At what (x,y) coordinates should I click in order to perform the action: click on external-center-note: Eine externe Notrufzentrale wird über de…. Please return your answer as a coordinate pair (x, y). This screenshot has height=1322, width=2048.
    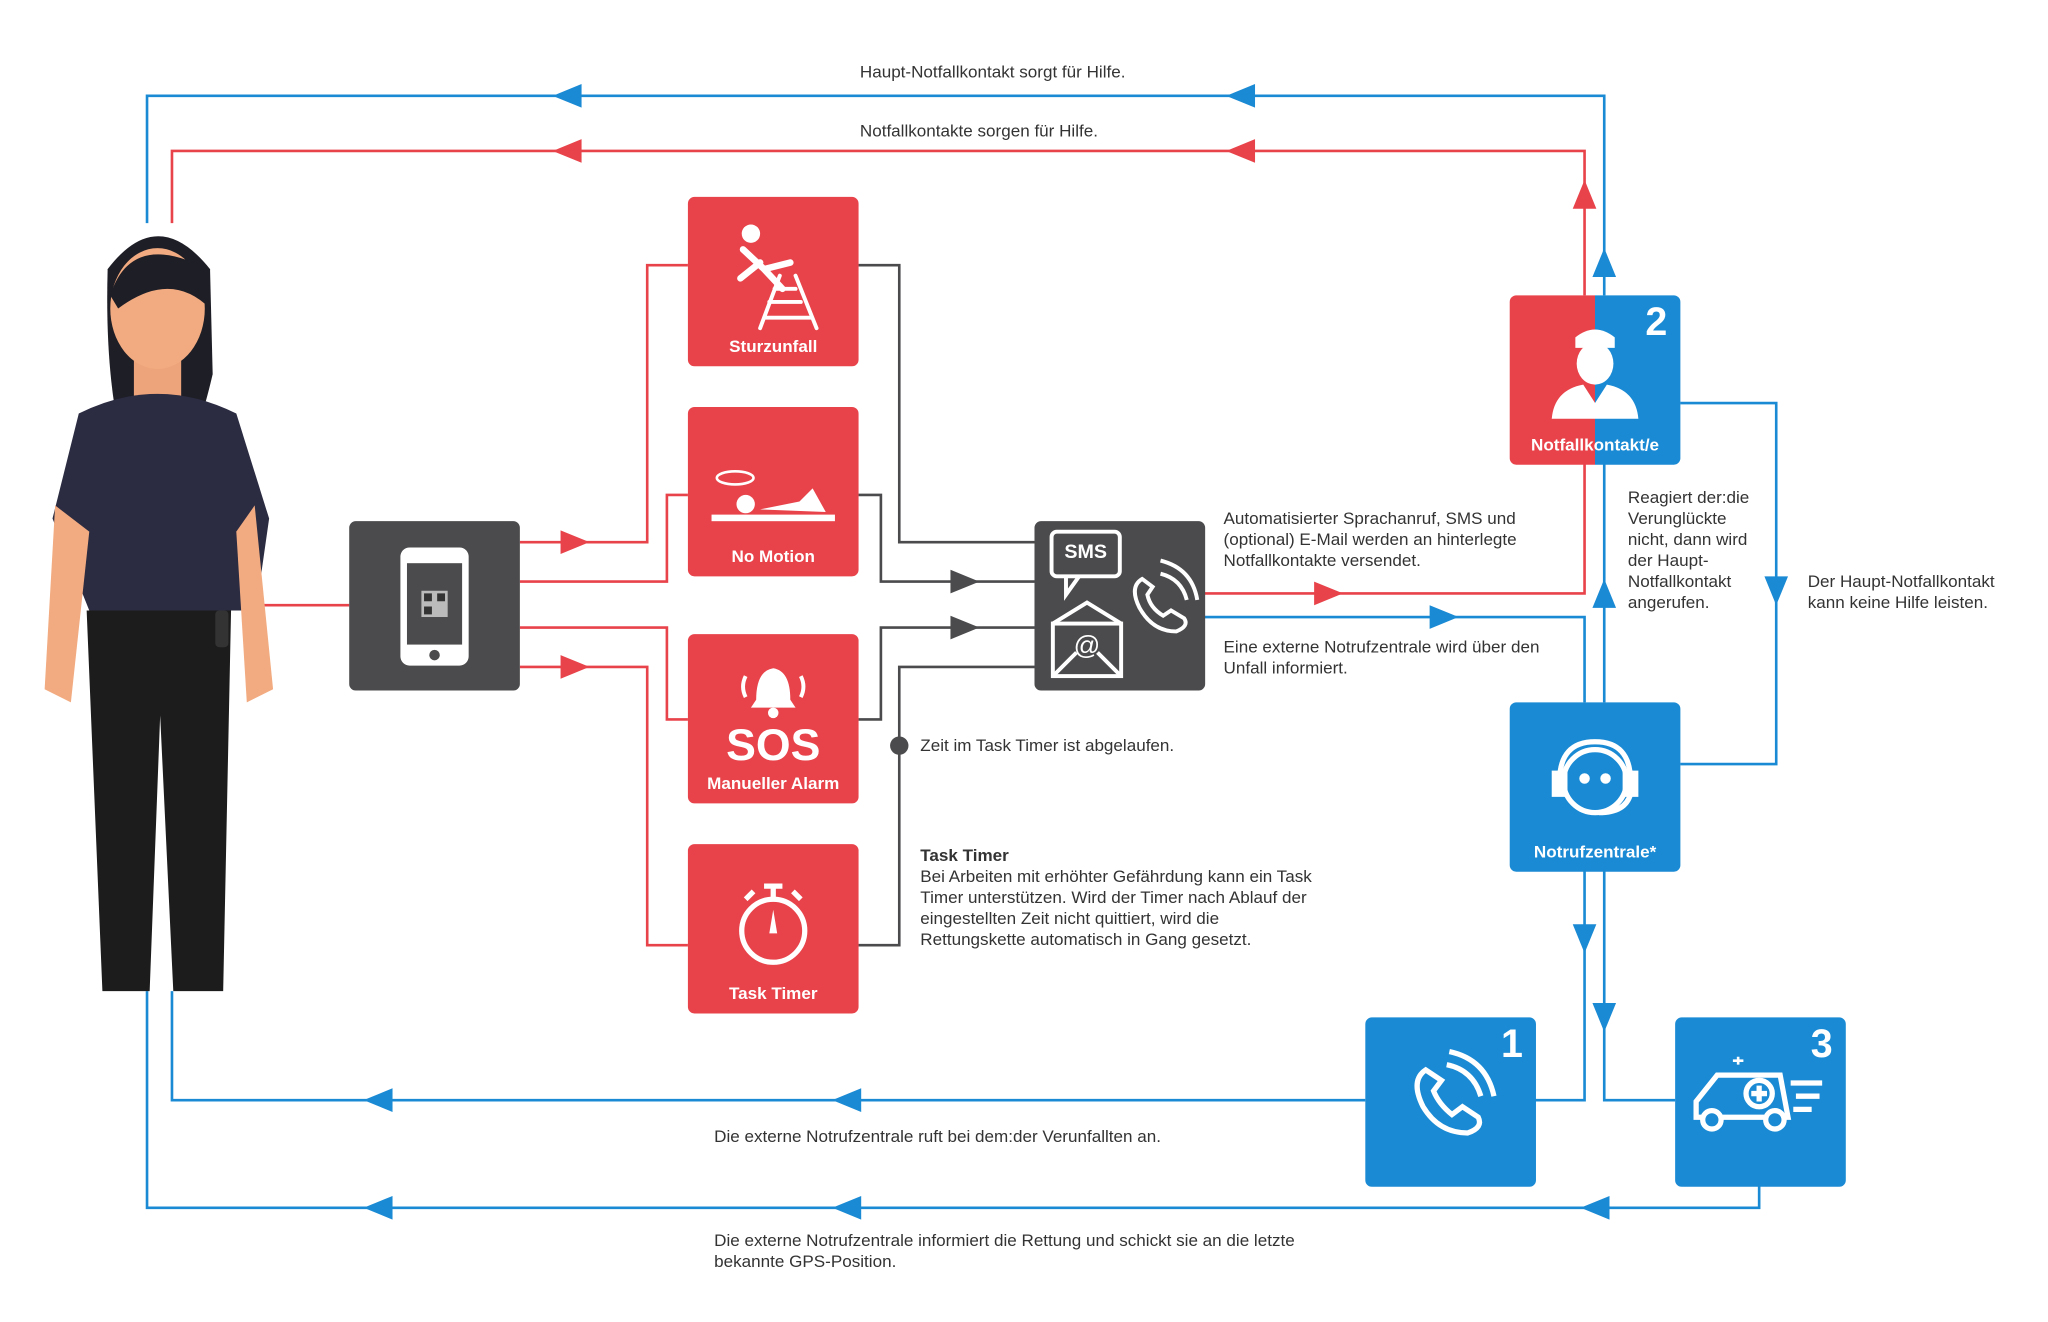
    Looking at the image, I should click on (1381, 657).